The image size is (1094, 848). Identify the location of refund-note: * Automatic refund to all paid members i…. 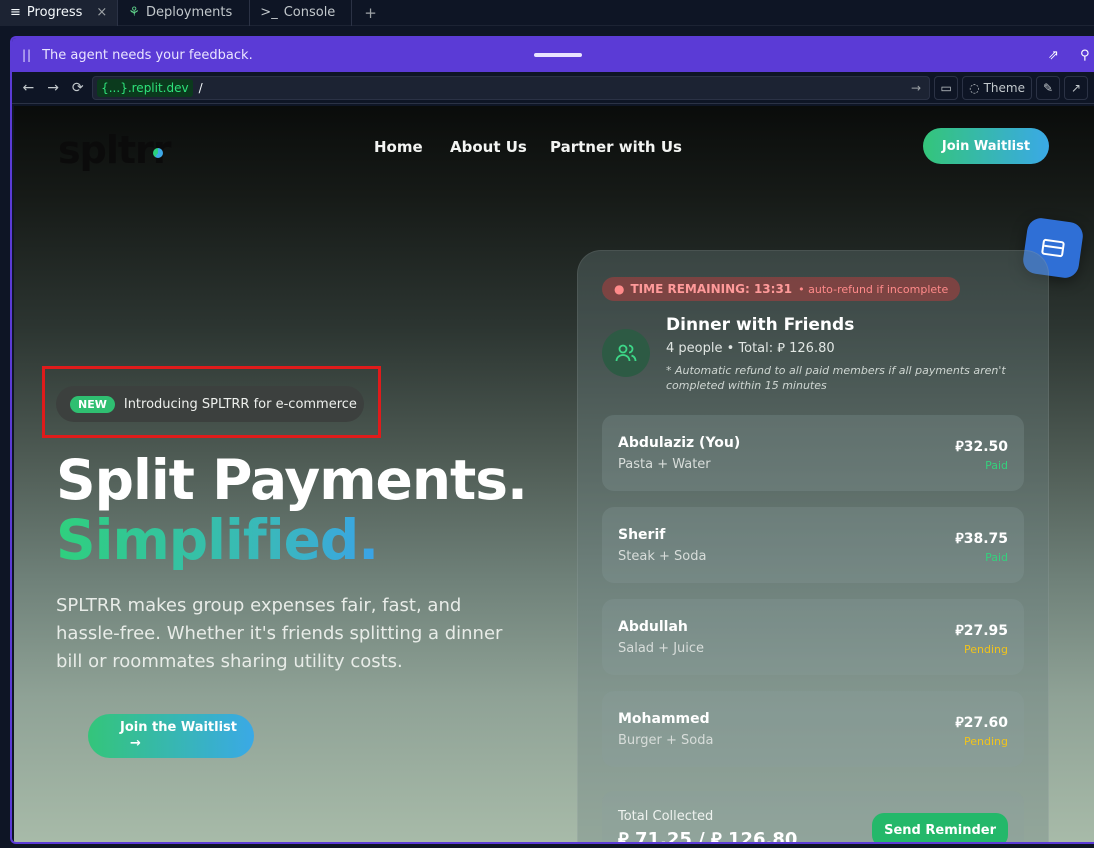
(836, 378).